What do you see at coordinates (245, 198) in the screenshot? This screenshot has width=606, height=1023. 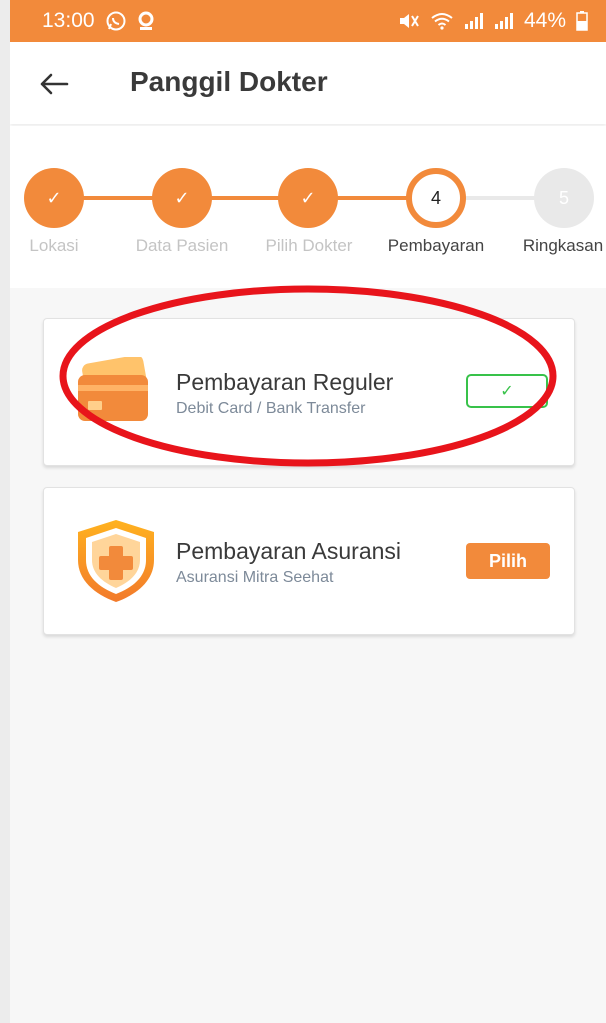 I see `stepper-line-done` at bounding box center [245, 198].